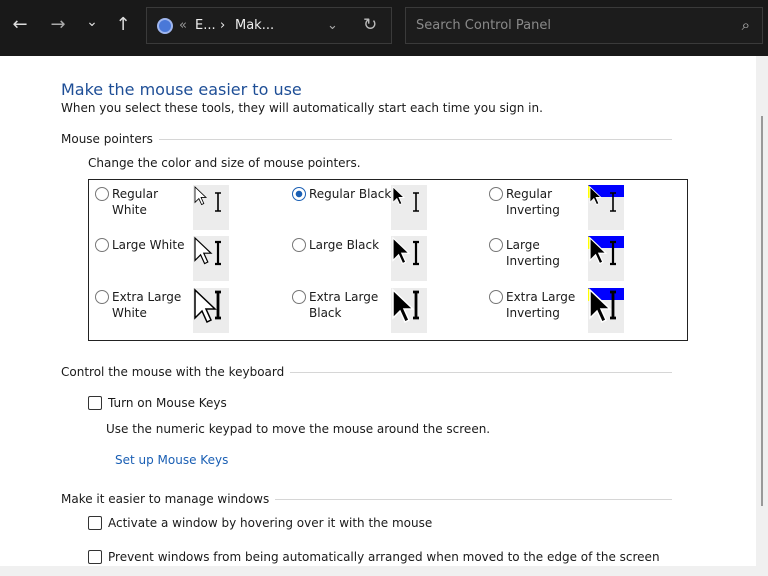 The width and height of the screenshot is (768, 576). Describe the element at coordinates (58, 24) in the screenshot. I see `forward-button: →` at that location.